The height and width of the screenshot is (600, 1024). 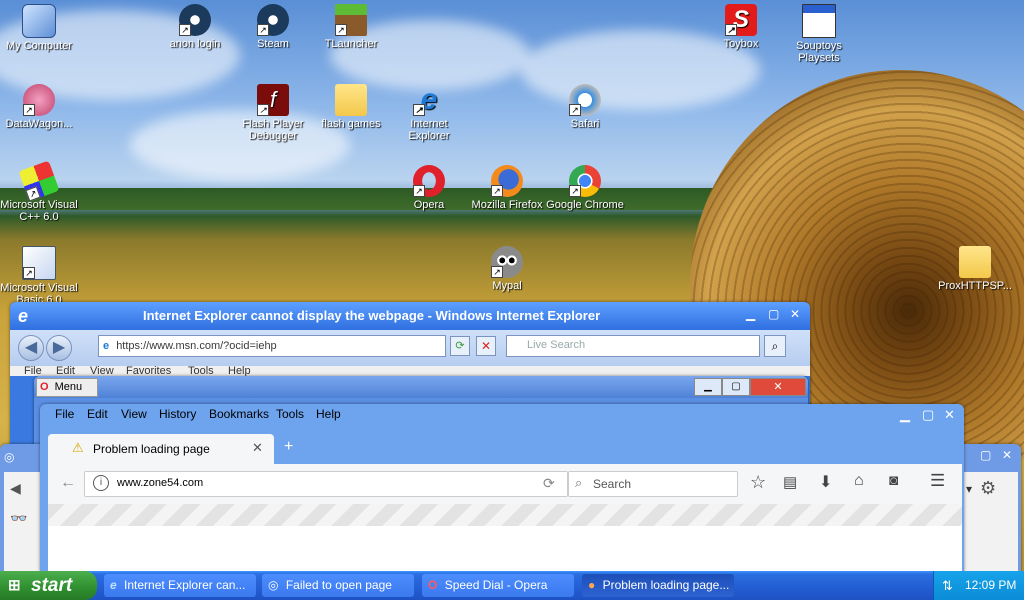 I want to click on ie-menu-view: View, so click(x=102, y=371).